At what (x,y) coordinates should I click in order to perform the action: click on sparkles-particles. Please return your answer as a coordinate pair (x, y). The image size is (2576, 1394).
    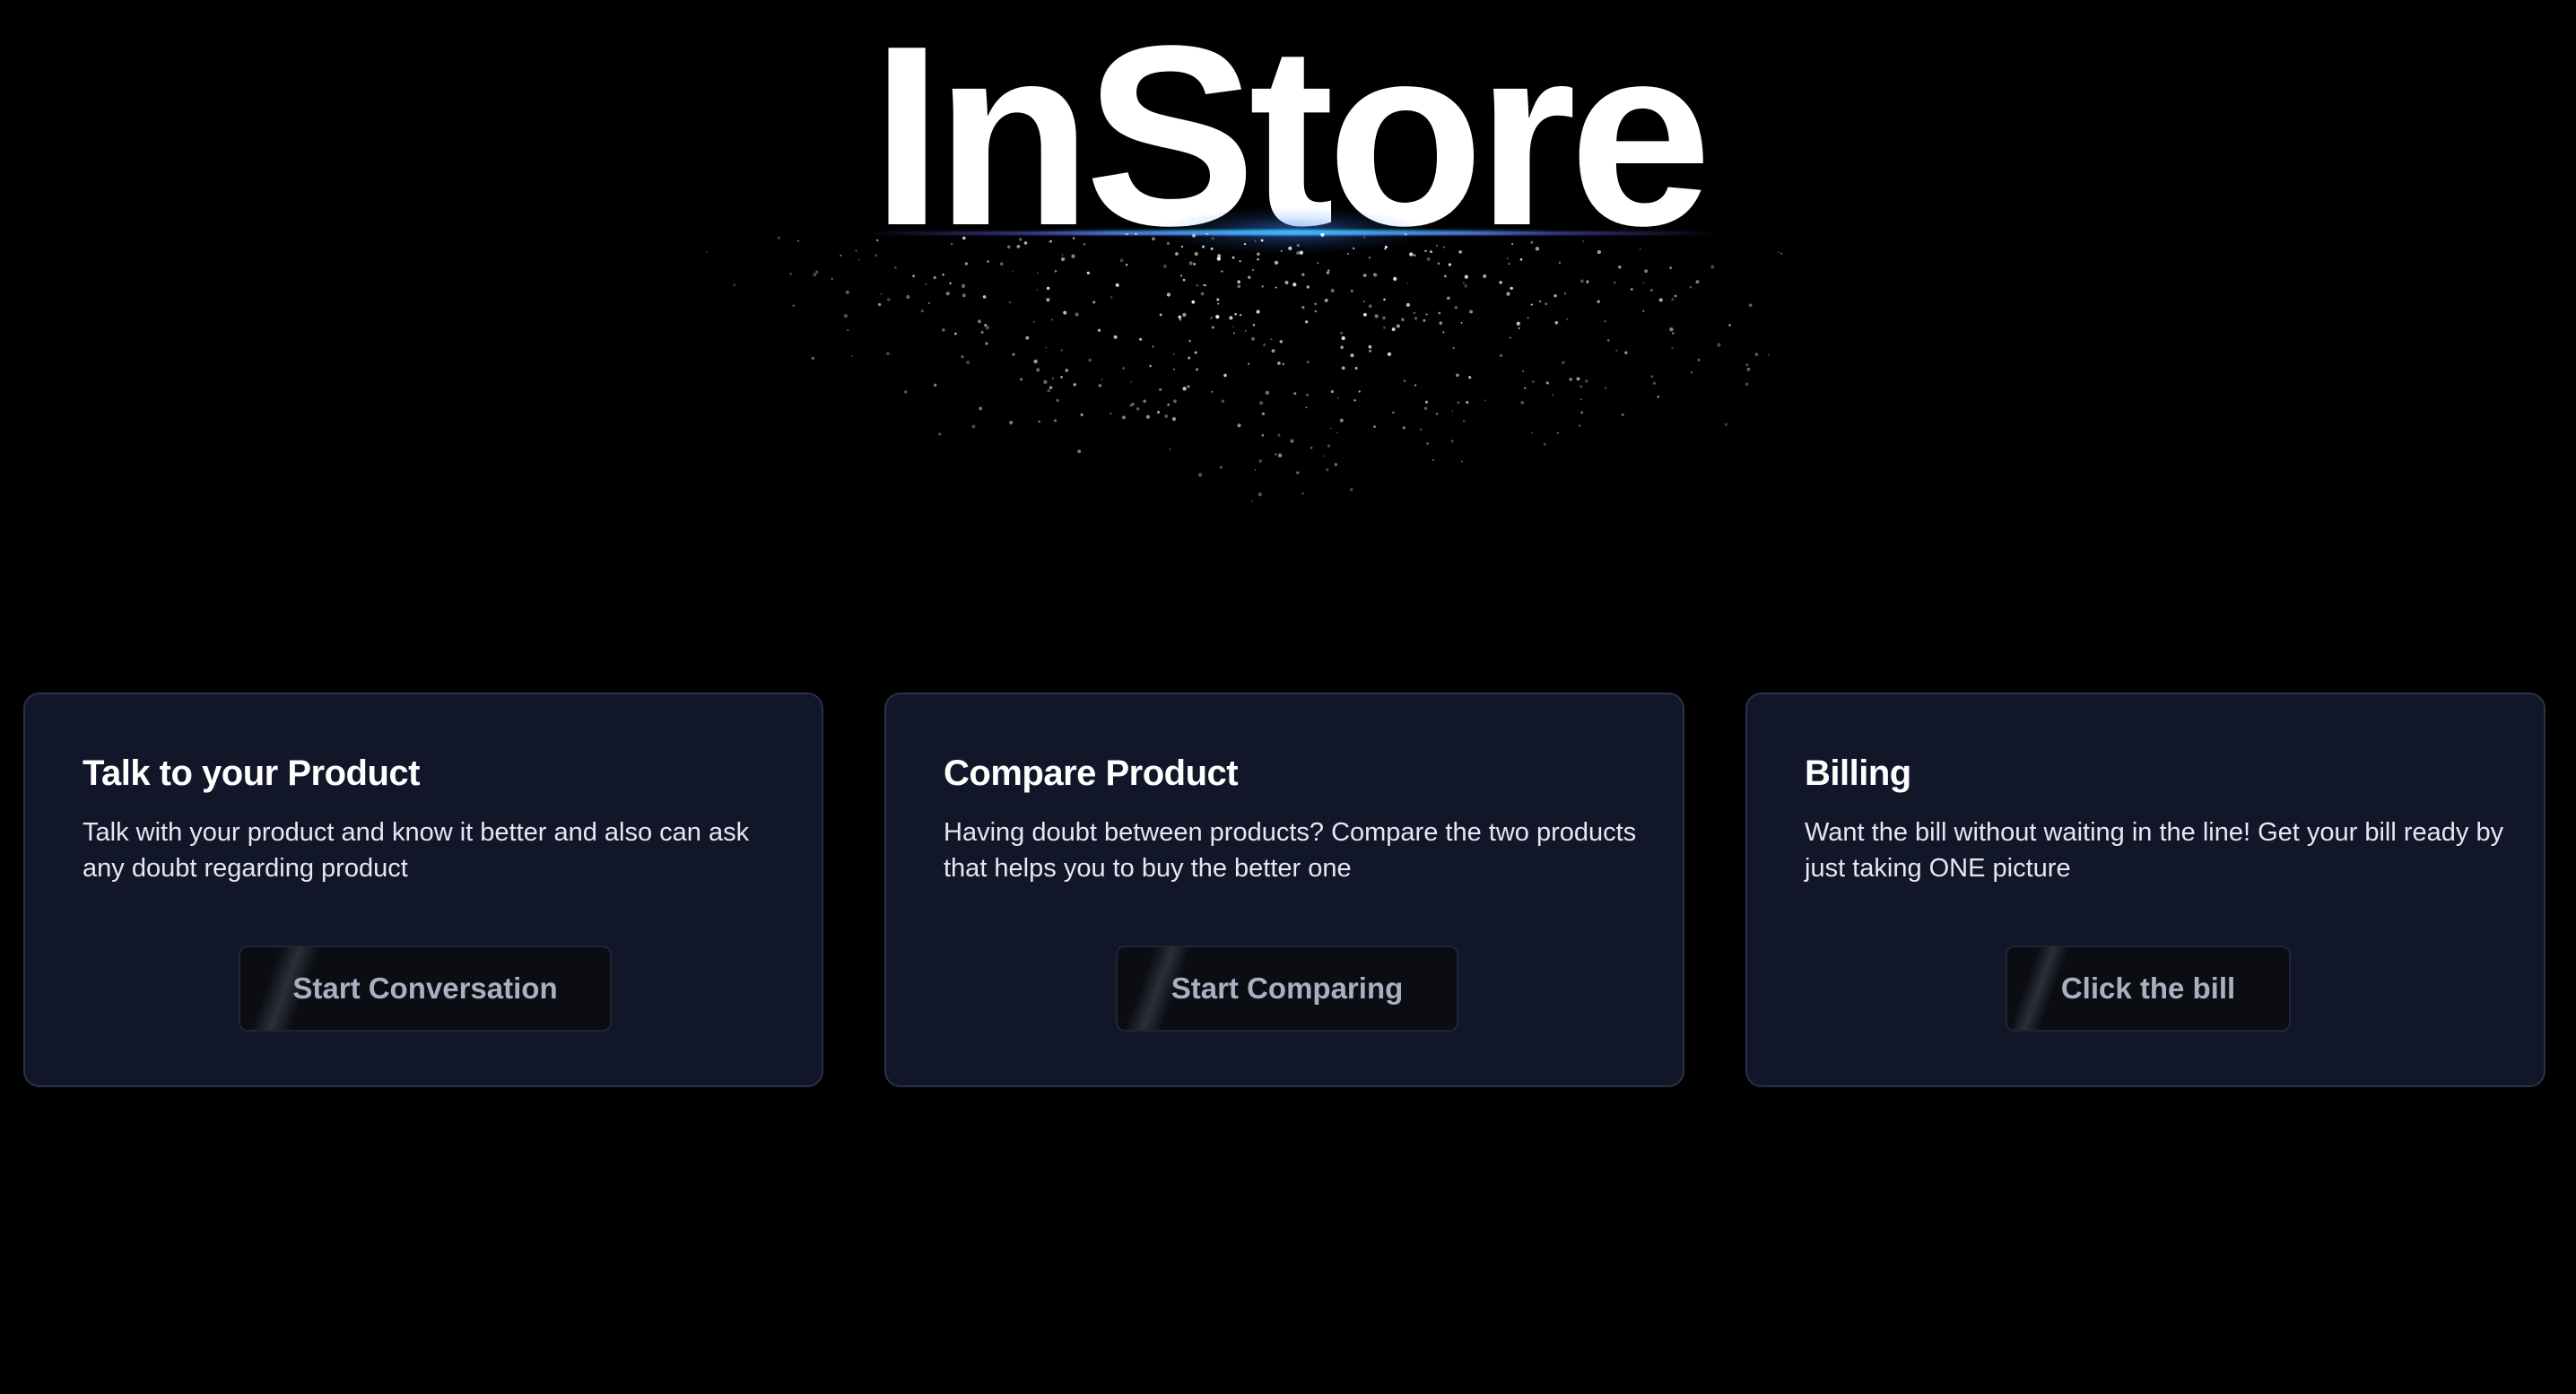
    Looking at the image, I should click on (1244, 367).